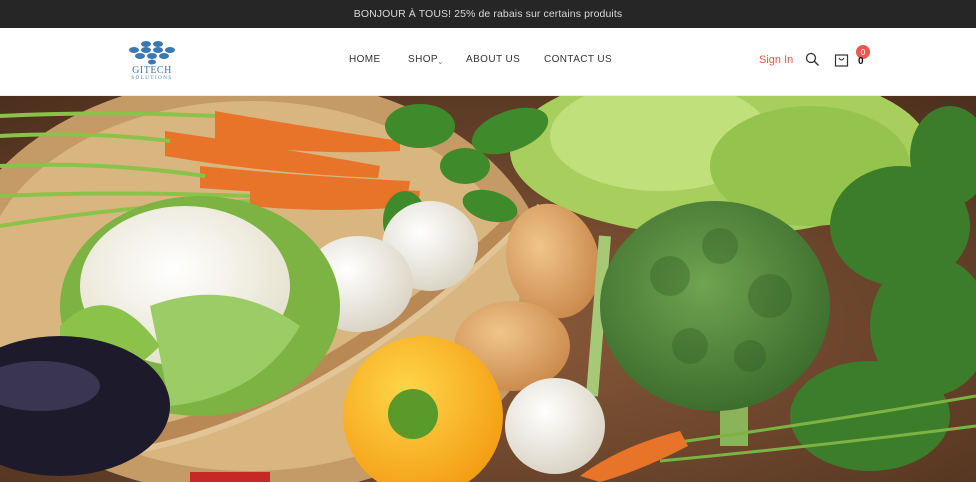 This screenshot has width=976, height=482. Describe the element at coordinates (152, 78) in the screenshot. I see `logo-tagline: SOLUTIONS` at that location.